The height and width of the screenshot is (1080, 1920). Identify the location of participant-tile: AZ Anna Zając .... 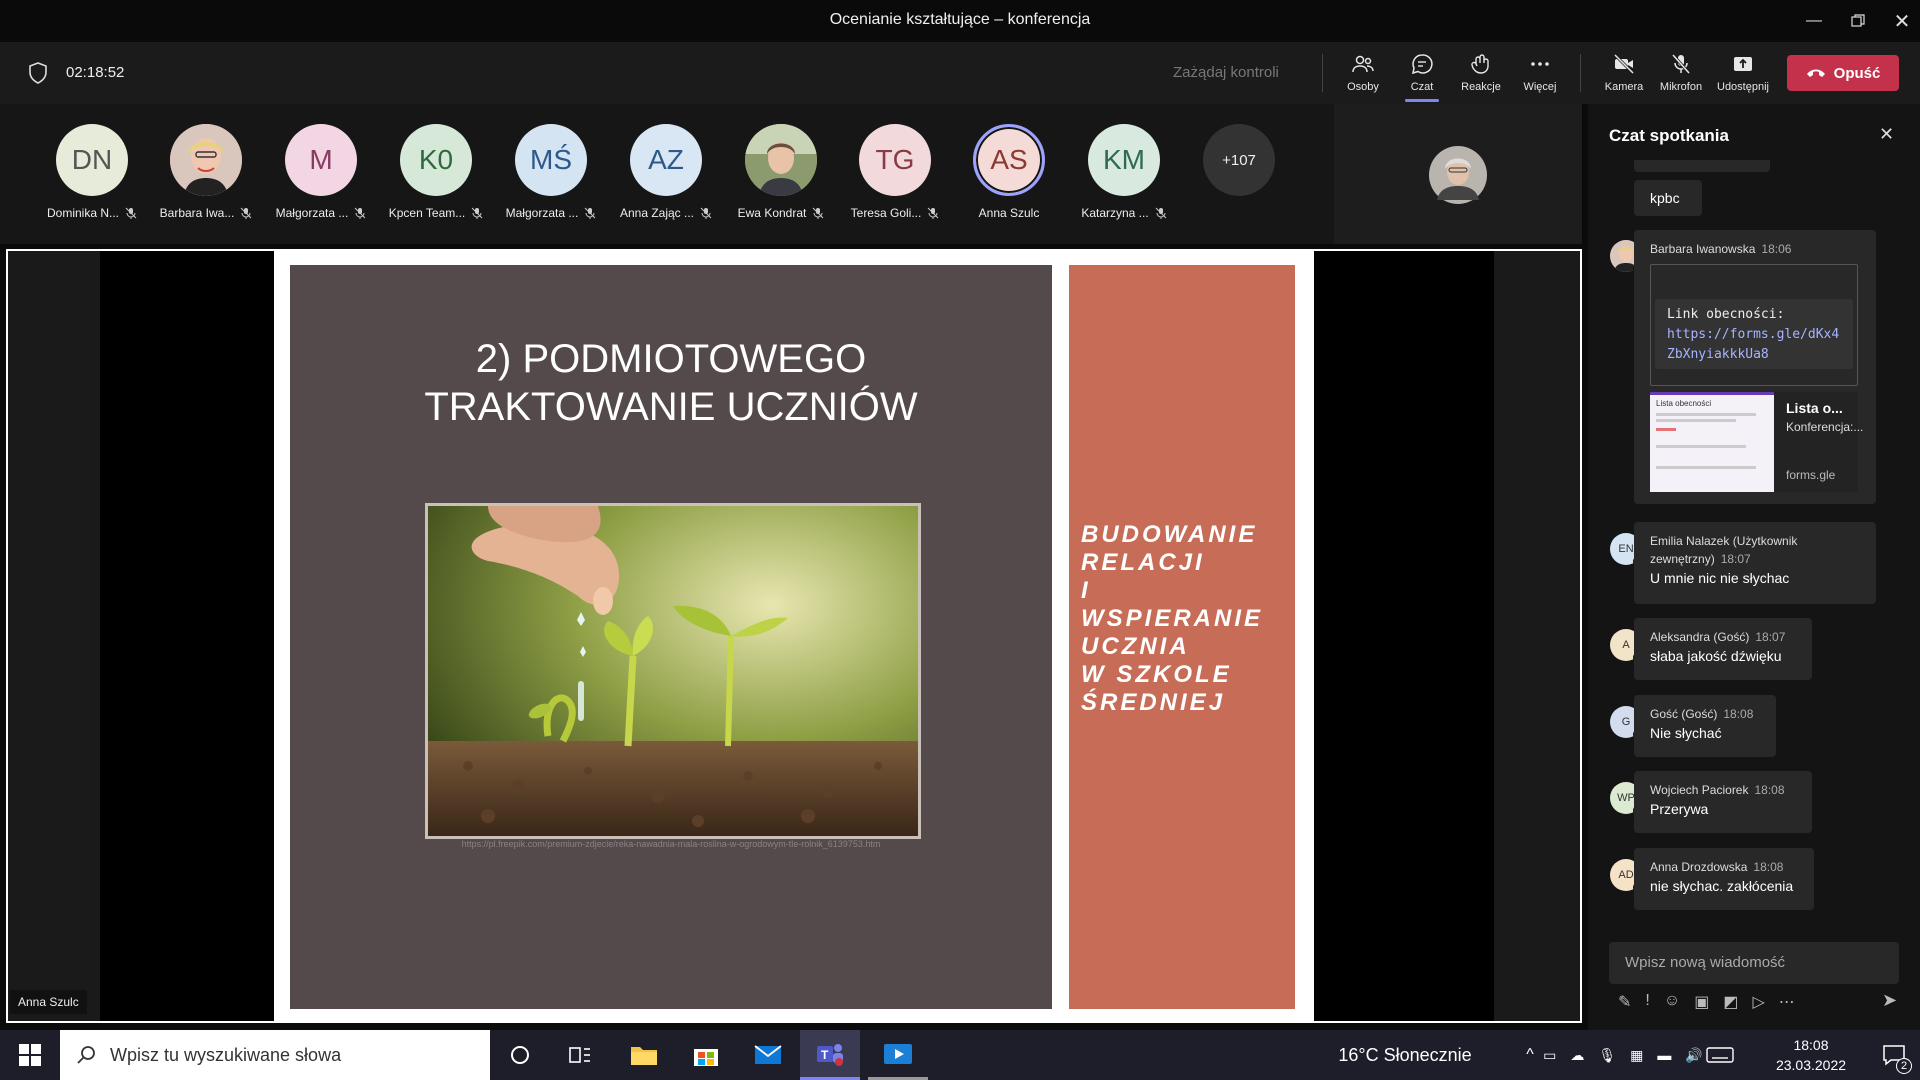
(666, 172).